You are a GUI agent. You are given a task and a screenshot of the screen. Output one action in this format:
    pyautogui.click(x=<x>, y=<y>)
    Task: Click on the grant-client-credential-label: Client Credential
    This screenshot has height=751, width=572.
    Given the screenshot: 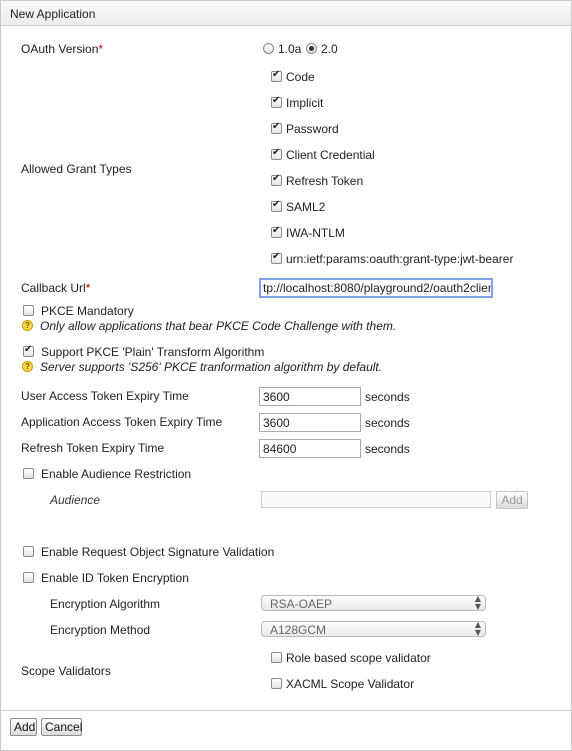 What is the action you would take?
    pyautogui.click(x=330, y=155)
    